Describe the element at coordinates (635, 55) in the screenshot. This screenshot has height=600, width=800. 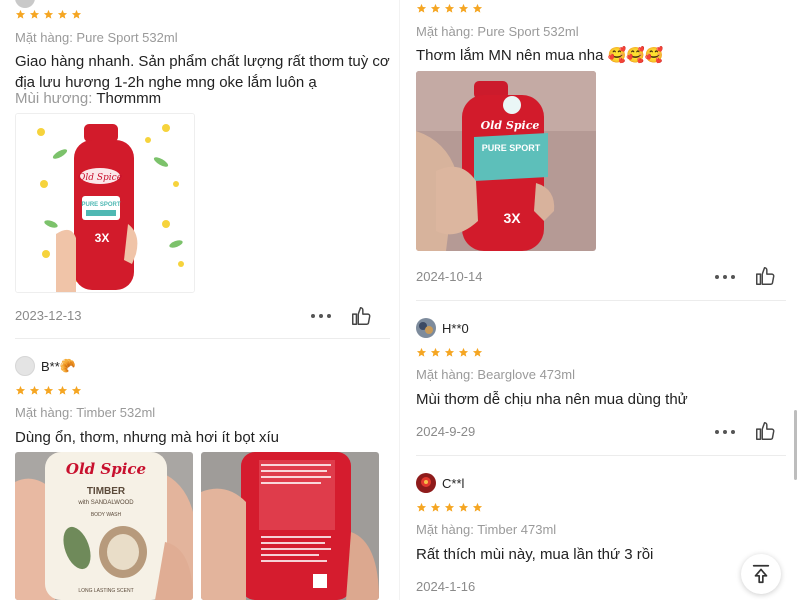
I see `review-emojis: 🥰🥰🥰` at that location.